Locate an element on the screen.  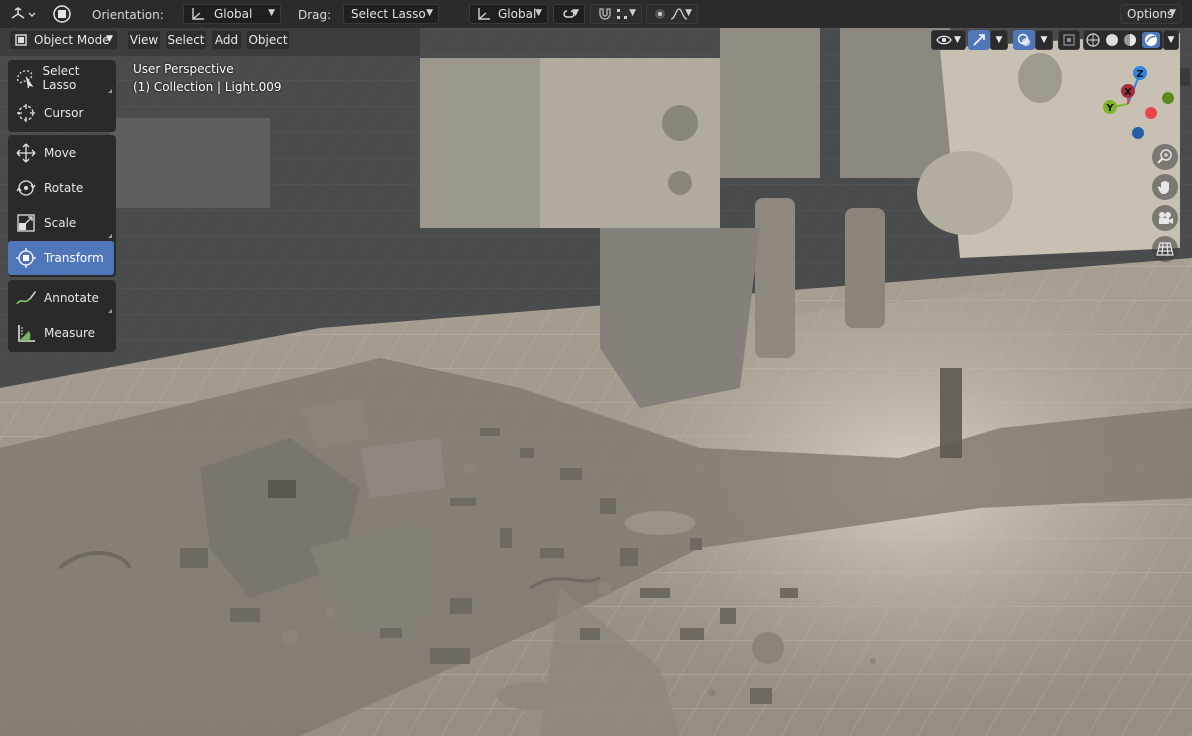
pivot-point-dropdown: ▼ is located at coordinates (569, 14).